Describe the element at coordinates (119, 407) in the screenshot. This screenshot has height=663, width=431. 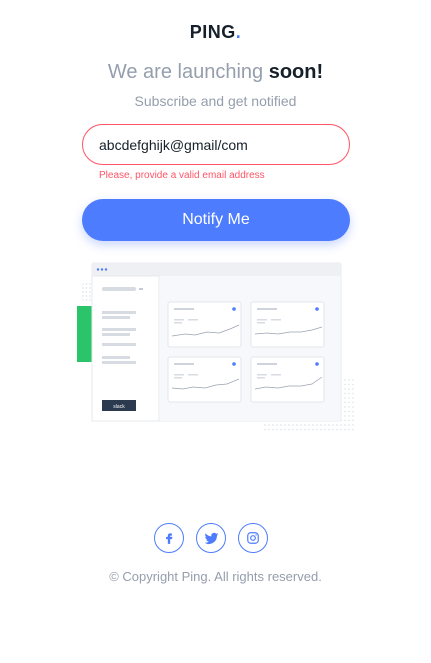
I see `slack-badge-label: slack` at that location.